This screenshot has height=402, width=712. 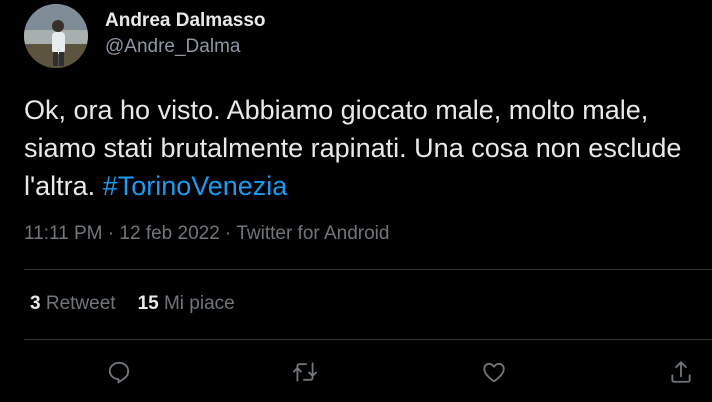 What do you see at coordinates (368, 186) in the screenshot?
I see `tweet-text-line: l'altra. #TorinoVenezia` at bounding box center [368, 186].